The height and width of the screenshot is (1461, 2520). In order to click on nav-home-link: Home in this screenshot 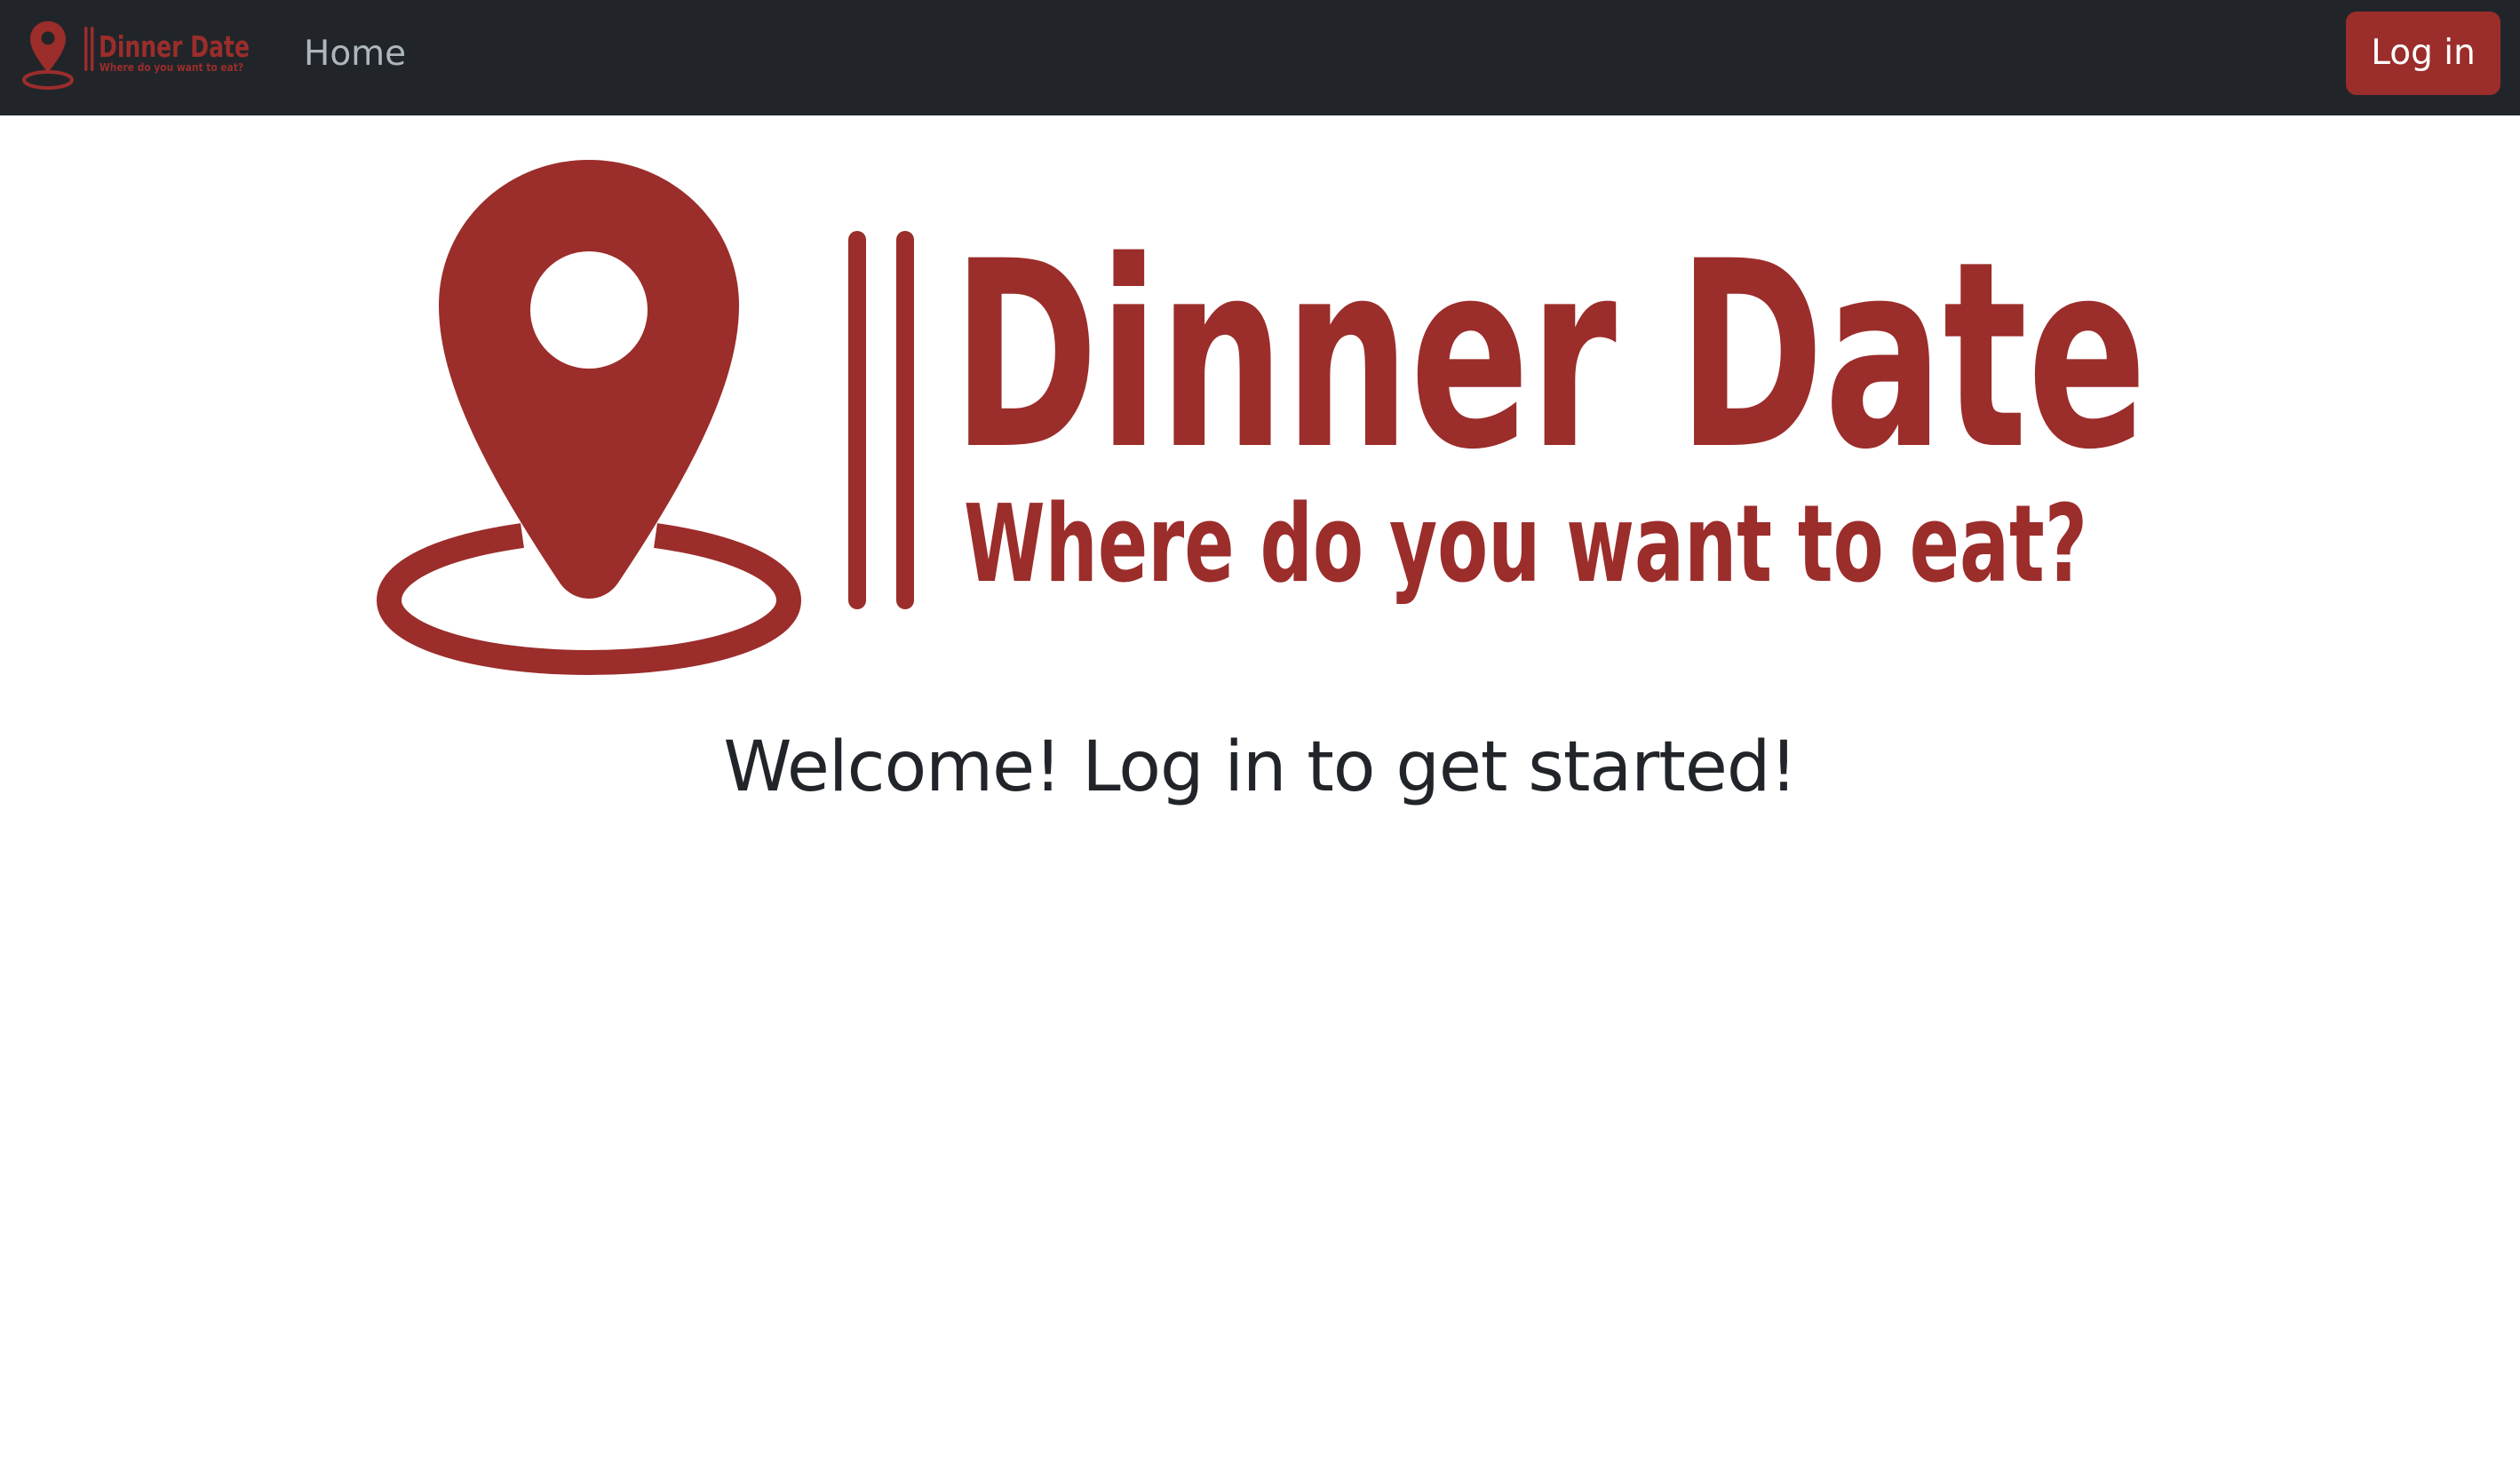, I will do `click(355, 54)`.